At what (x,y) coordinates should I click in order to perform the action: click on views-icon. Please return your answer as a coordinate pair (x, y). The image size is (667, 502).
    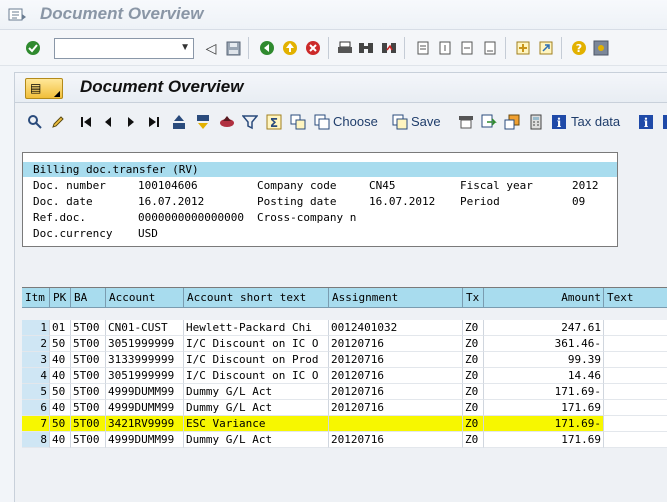
    Looking at the image, I should click on (512, 122).